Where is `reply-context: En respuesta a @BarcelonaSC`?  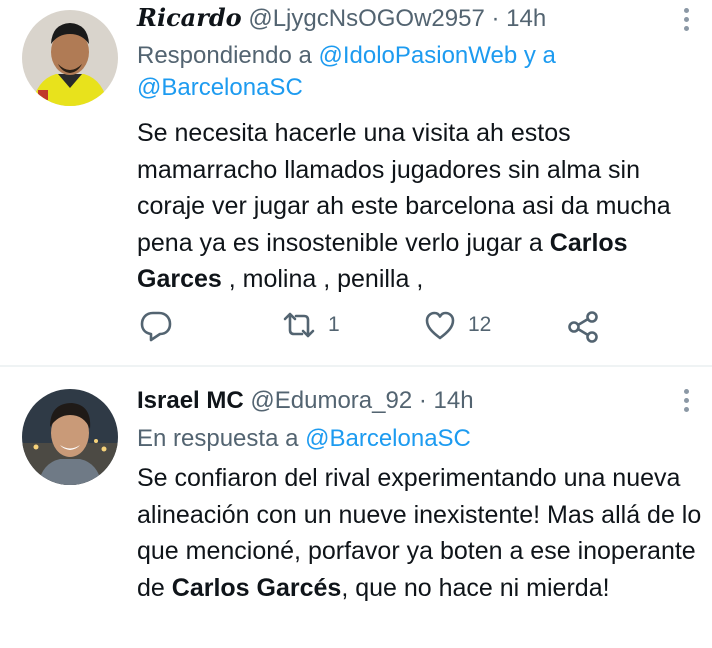 reply-context: En respuesta a @BarcelonaSC is located at coordinates (417, 439).